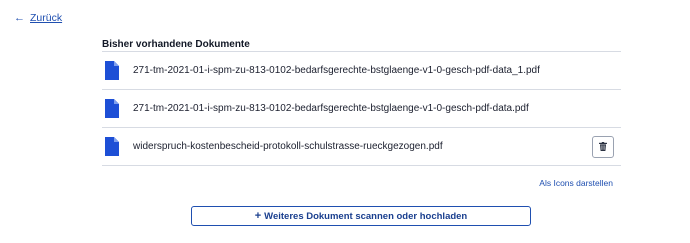 The height and width of the screenshot is (243, 690). What do you see at coordinates (19, 17) in the screenshot?
I see `back-arrow-icon: ←` at bounding box center [19, 17].